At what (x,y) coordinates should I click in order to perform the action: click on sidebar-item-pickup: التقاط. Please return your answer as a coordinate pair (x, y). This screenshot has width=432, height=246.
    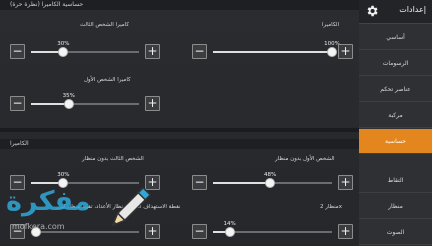
    Looking at the image, I should click on (395, 180).